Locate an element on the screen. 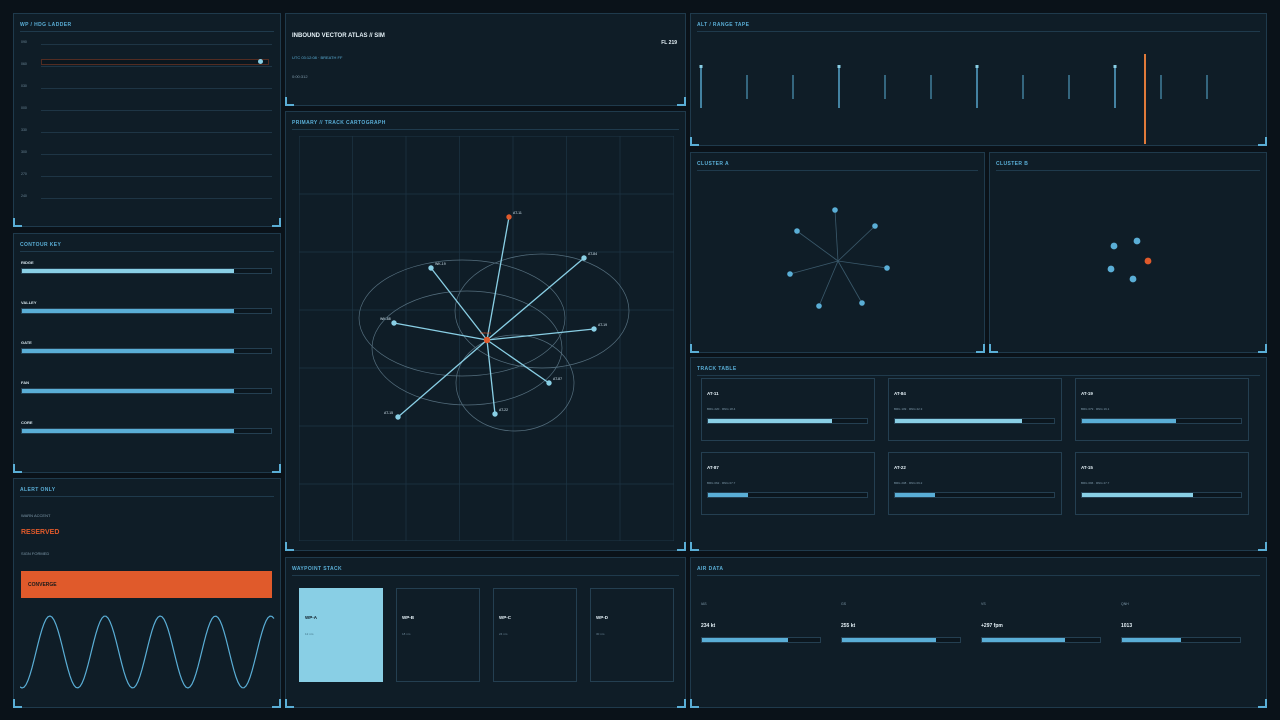 This screenshot has height=720, width=1280. track-card: AT-15 BRG 096 · RNG 27.7 is located at coordinates (1162, 483).